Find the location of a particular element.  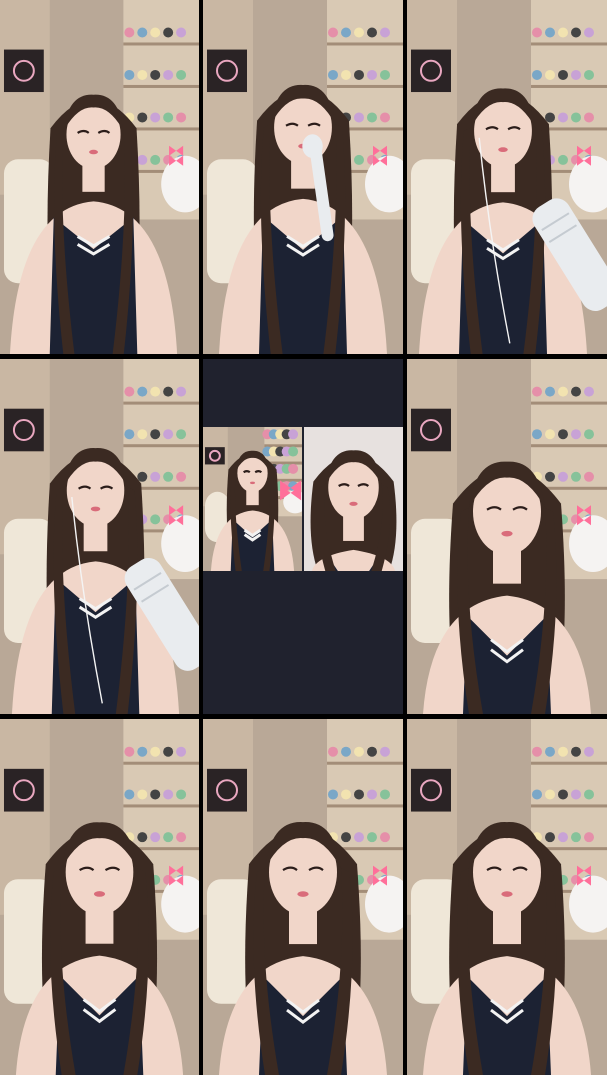

split-right is located at coordinates (353, 499).